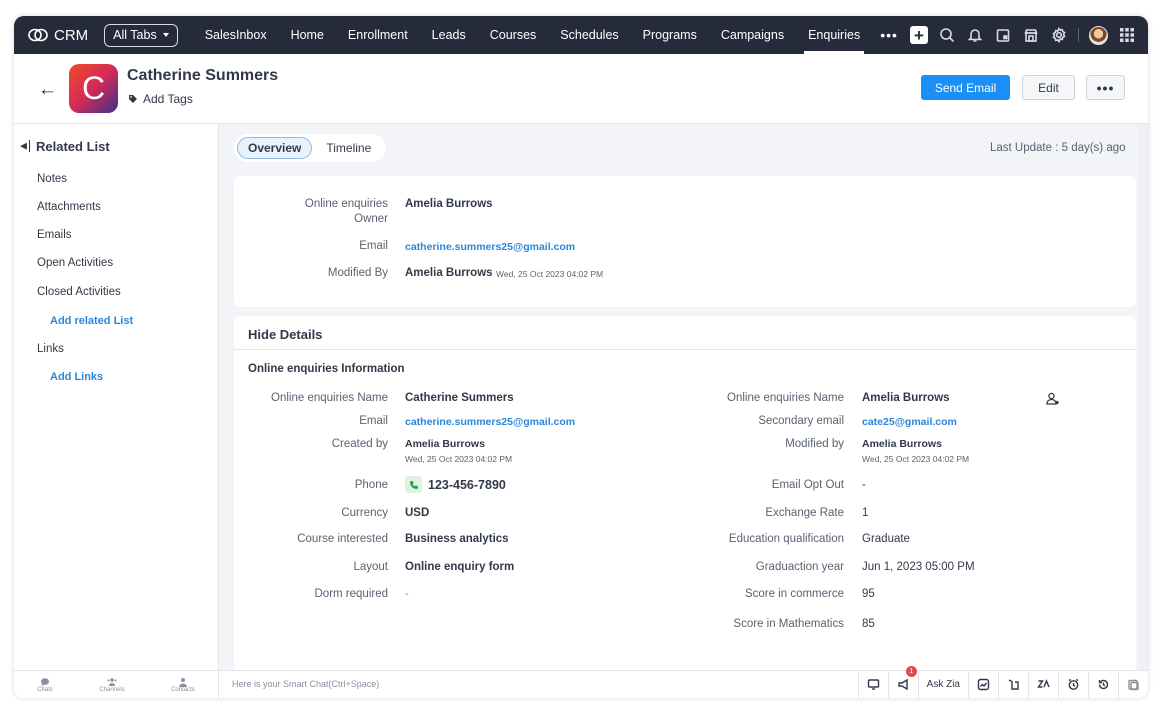  Describe the element at coordinates (373, 246) in the screenshot. I see `email-label: Email` at that location.